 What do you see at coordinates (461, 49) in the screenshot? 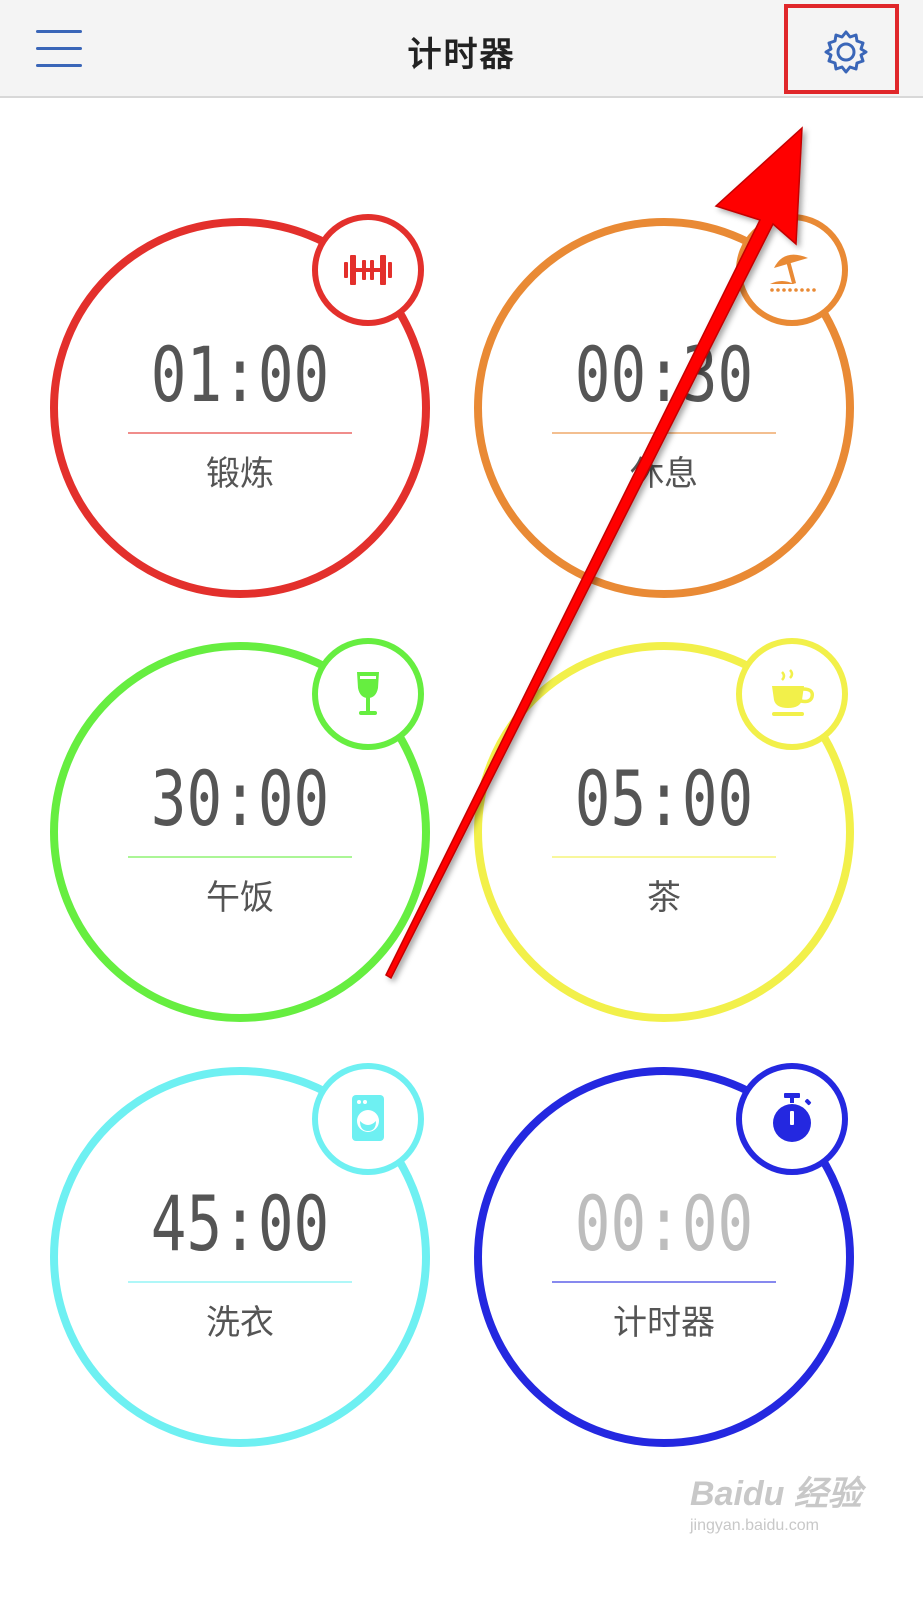
I see `top-bar: 计时器` at bounding box center [461, 49].